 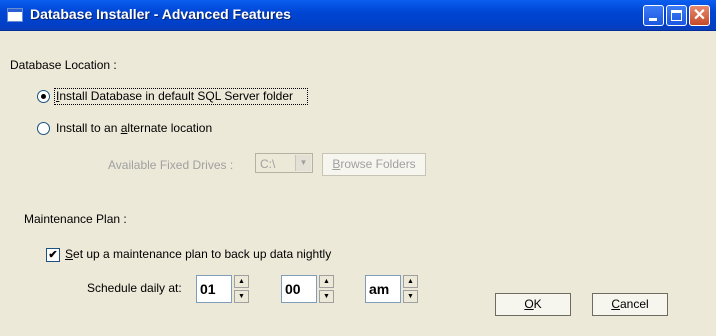 What do you see at coordinates (630, 304) in the screenshot?
I see `cancel-button: Cancel` at bounding box center [630, 304].